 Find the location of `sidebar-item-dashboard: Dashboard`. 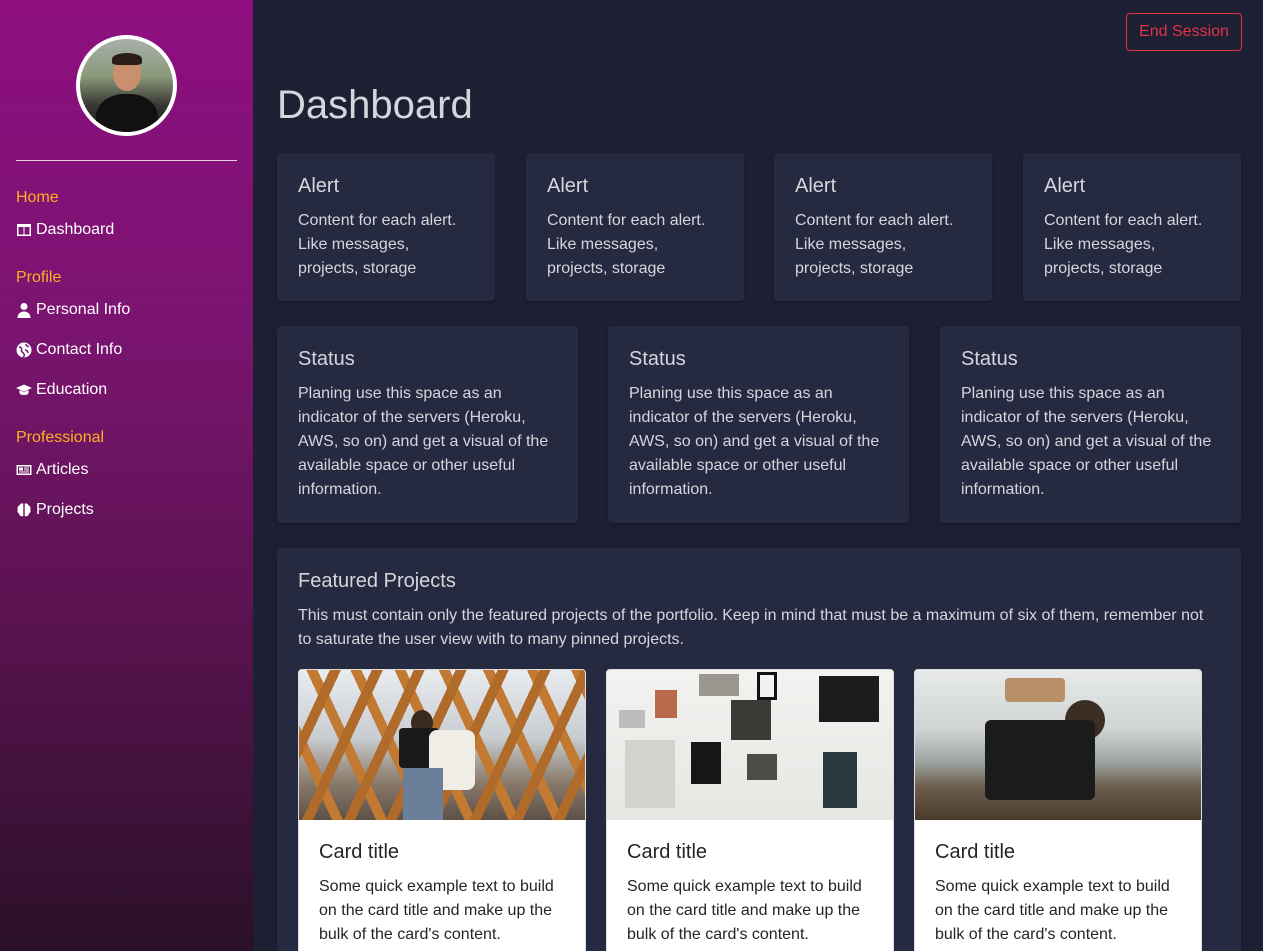

sidebar-item-dashboard: Dashboard is located at coordinates (134, 230).